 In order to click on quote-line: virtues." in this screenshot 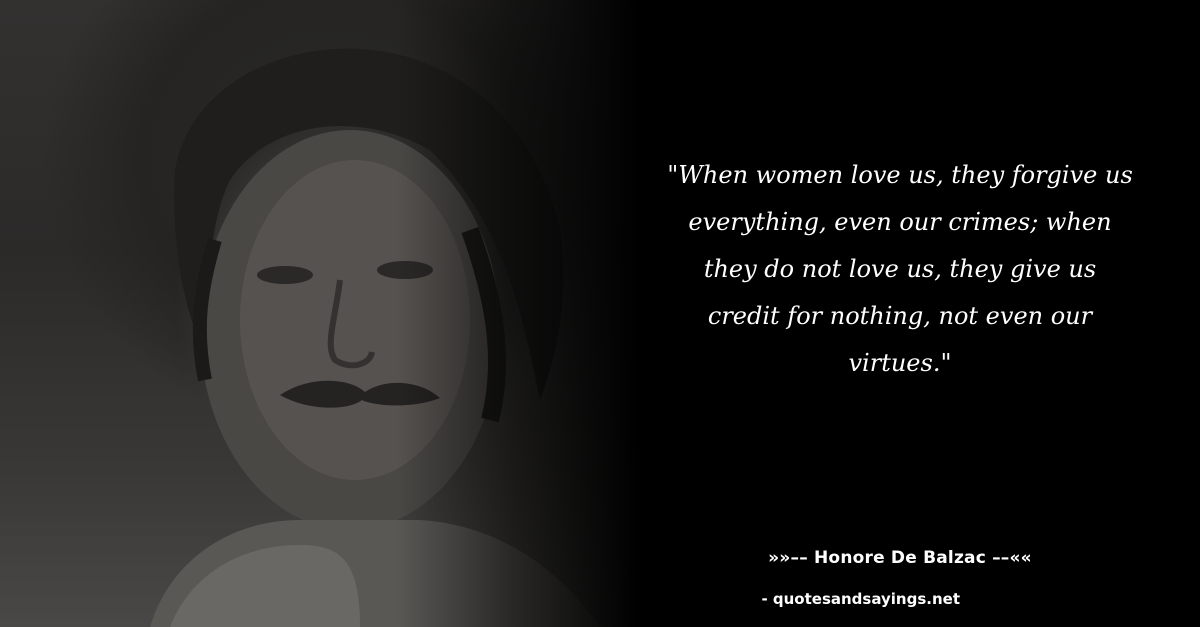, I will do `click(900, 363)`.